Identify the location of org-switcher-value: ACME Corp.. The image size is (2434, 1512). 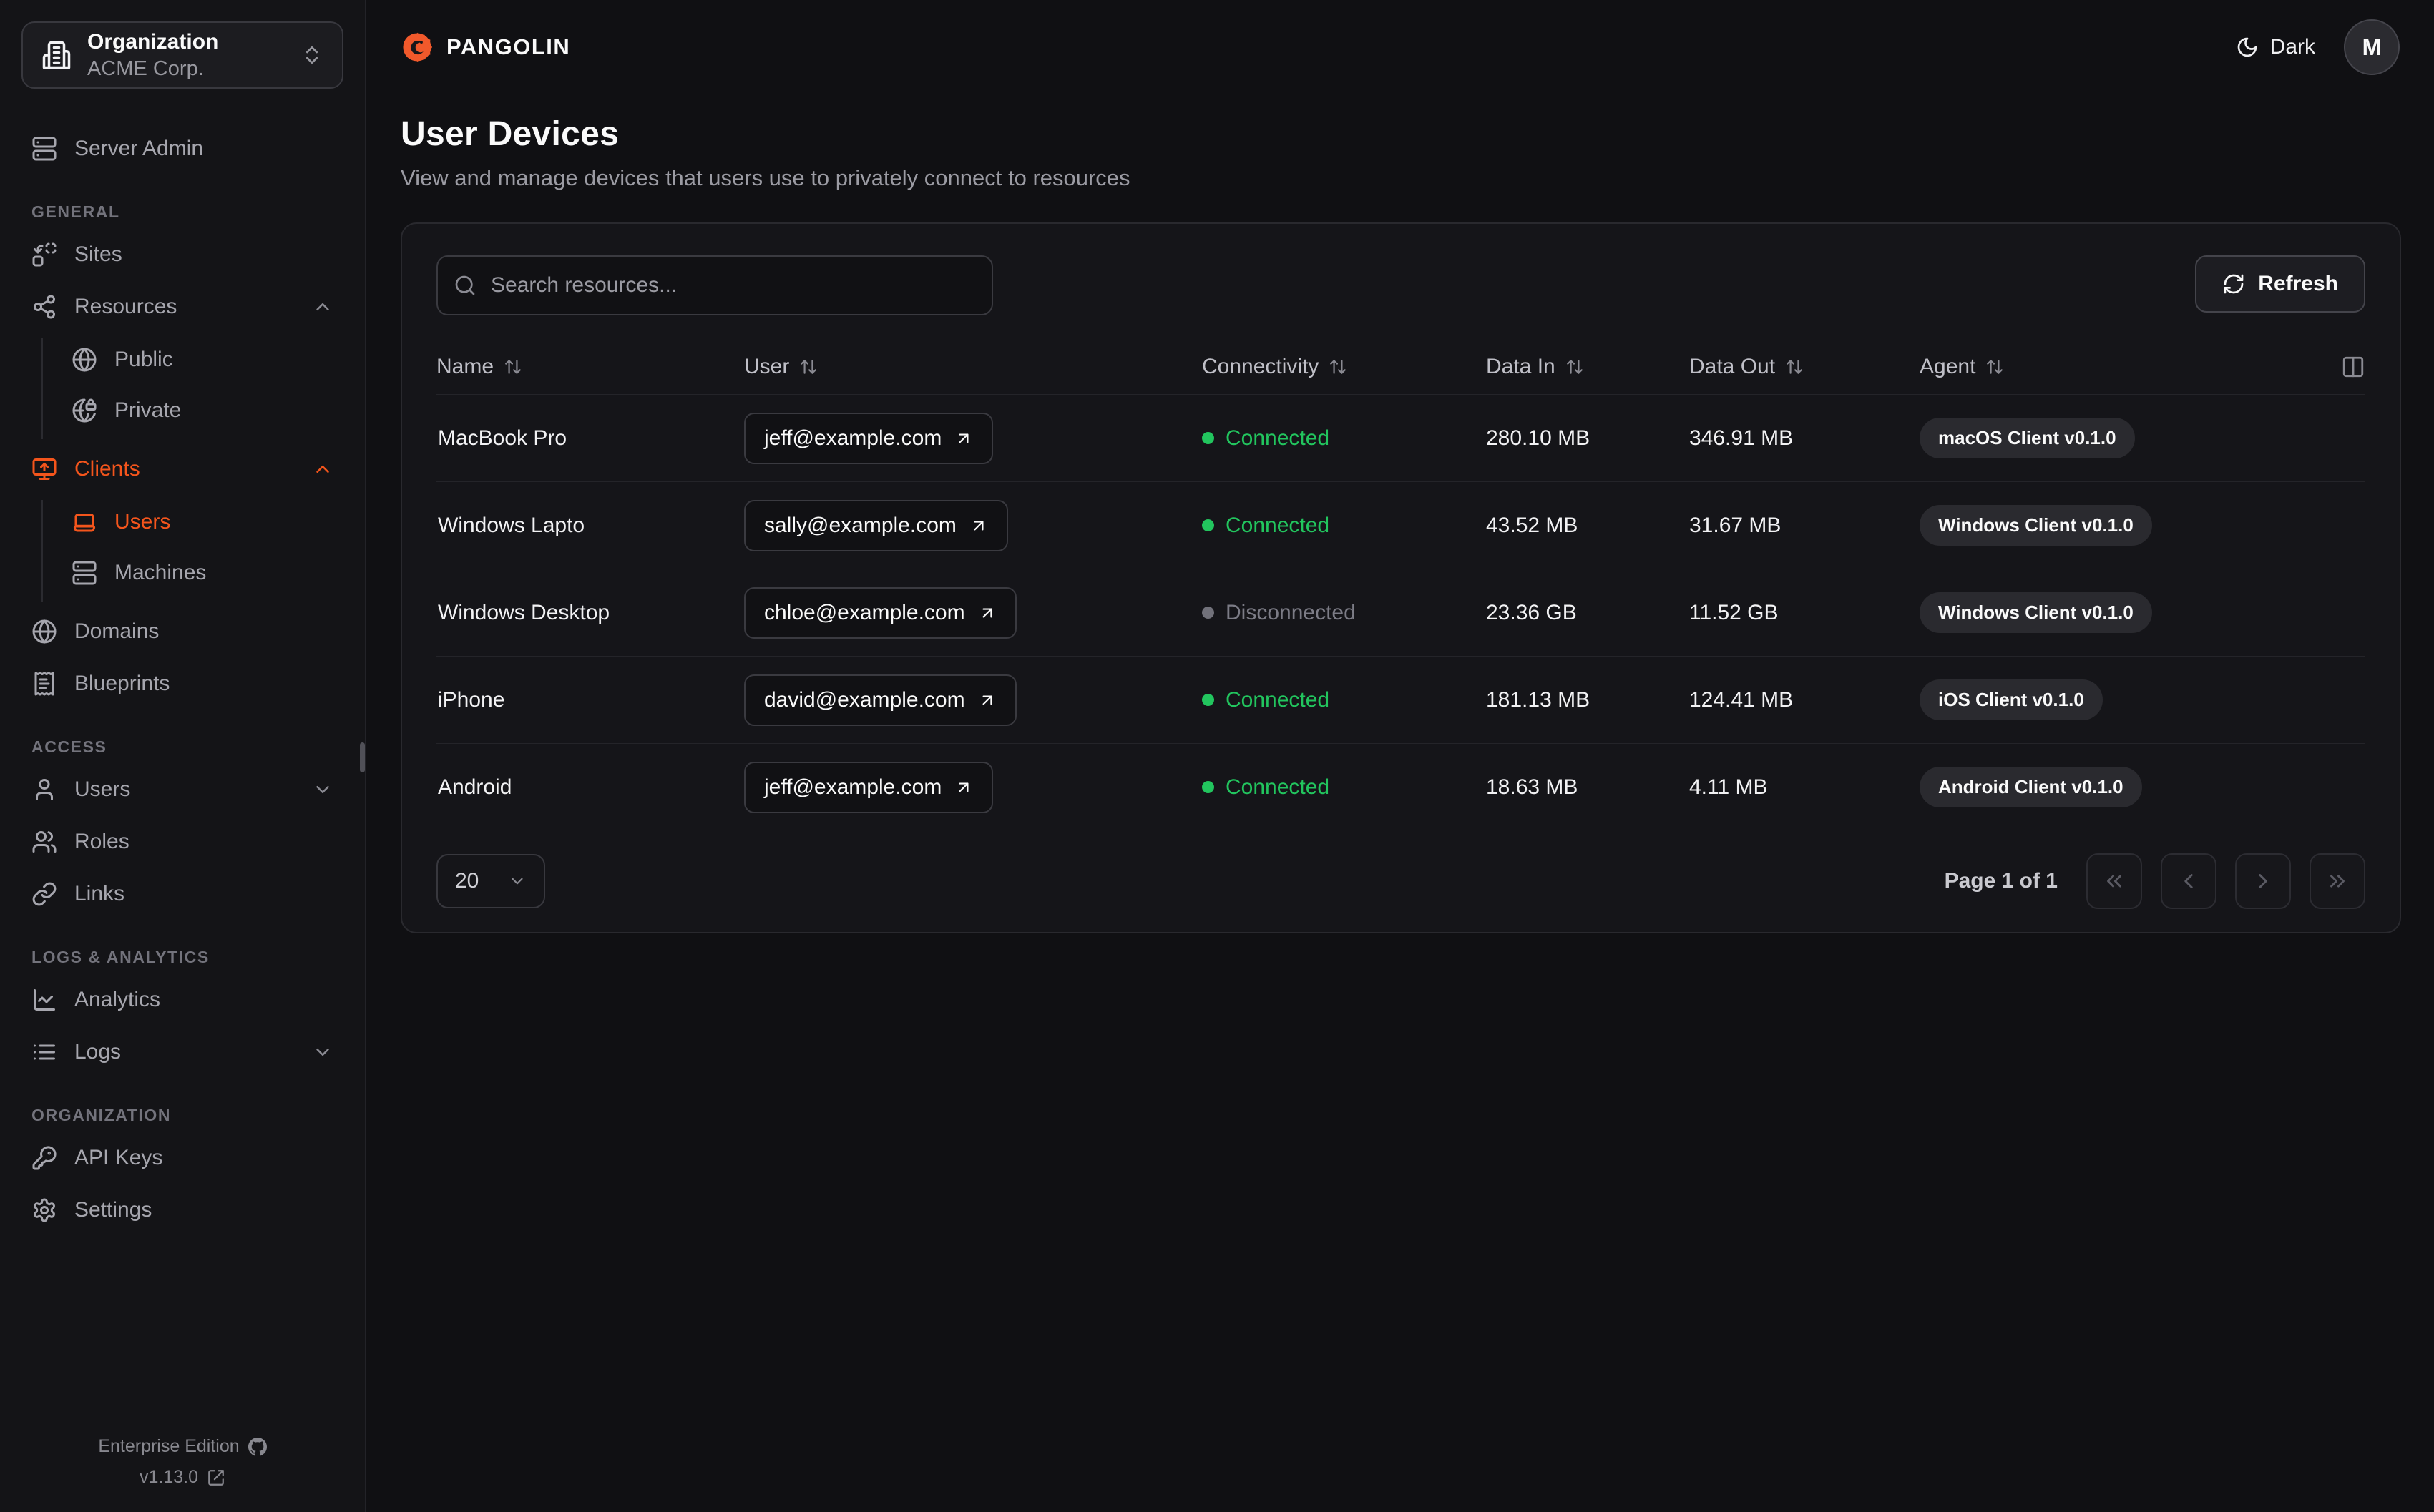
(145, 68).